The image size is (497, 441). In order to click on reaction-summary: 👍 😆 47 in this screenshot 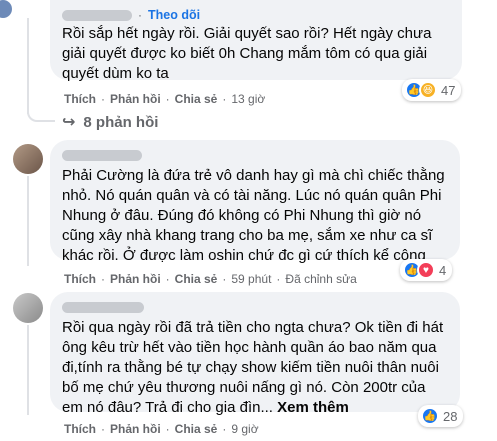, I will do `click(432, 90)`.